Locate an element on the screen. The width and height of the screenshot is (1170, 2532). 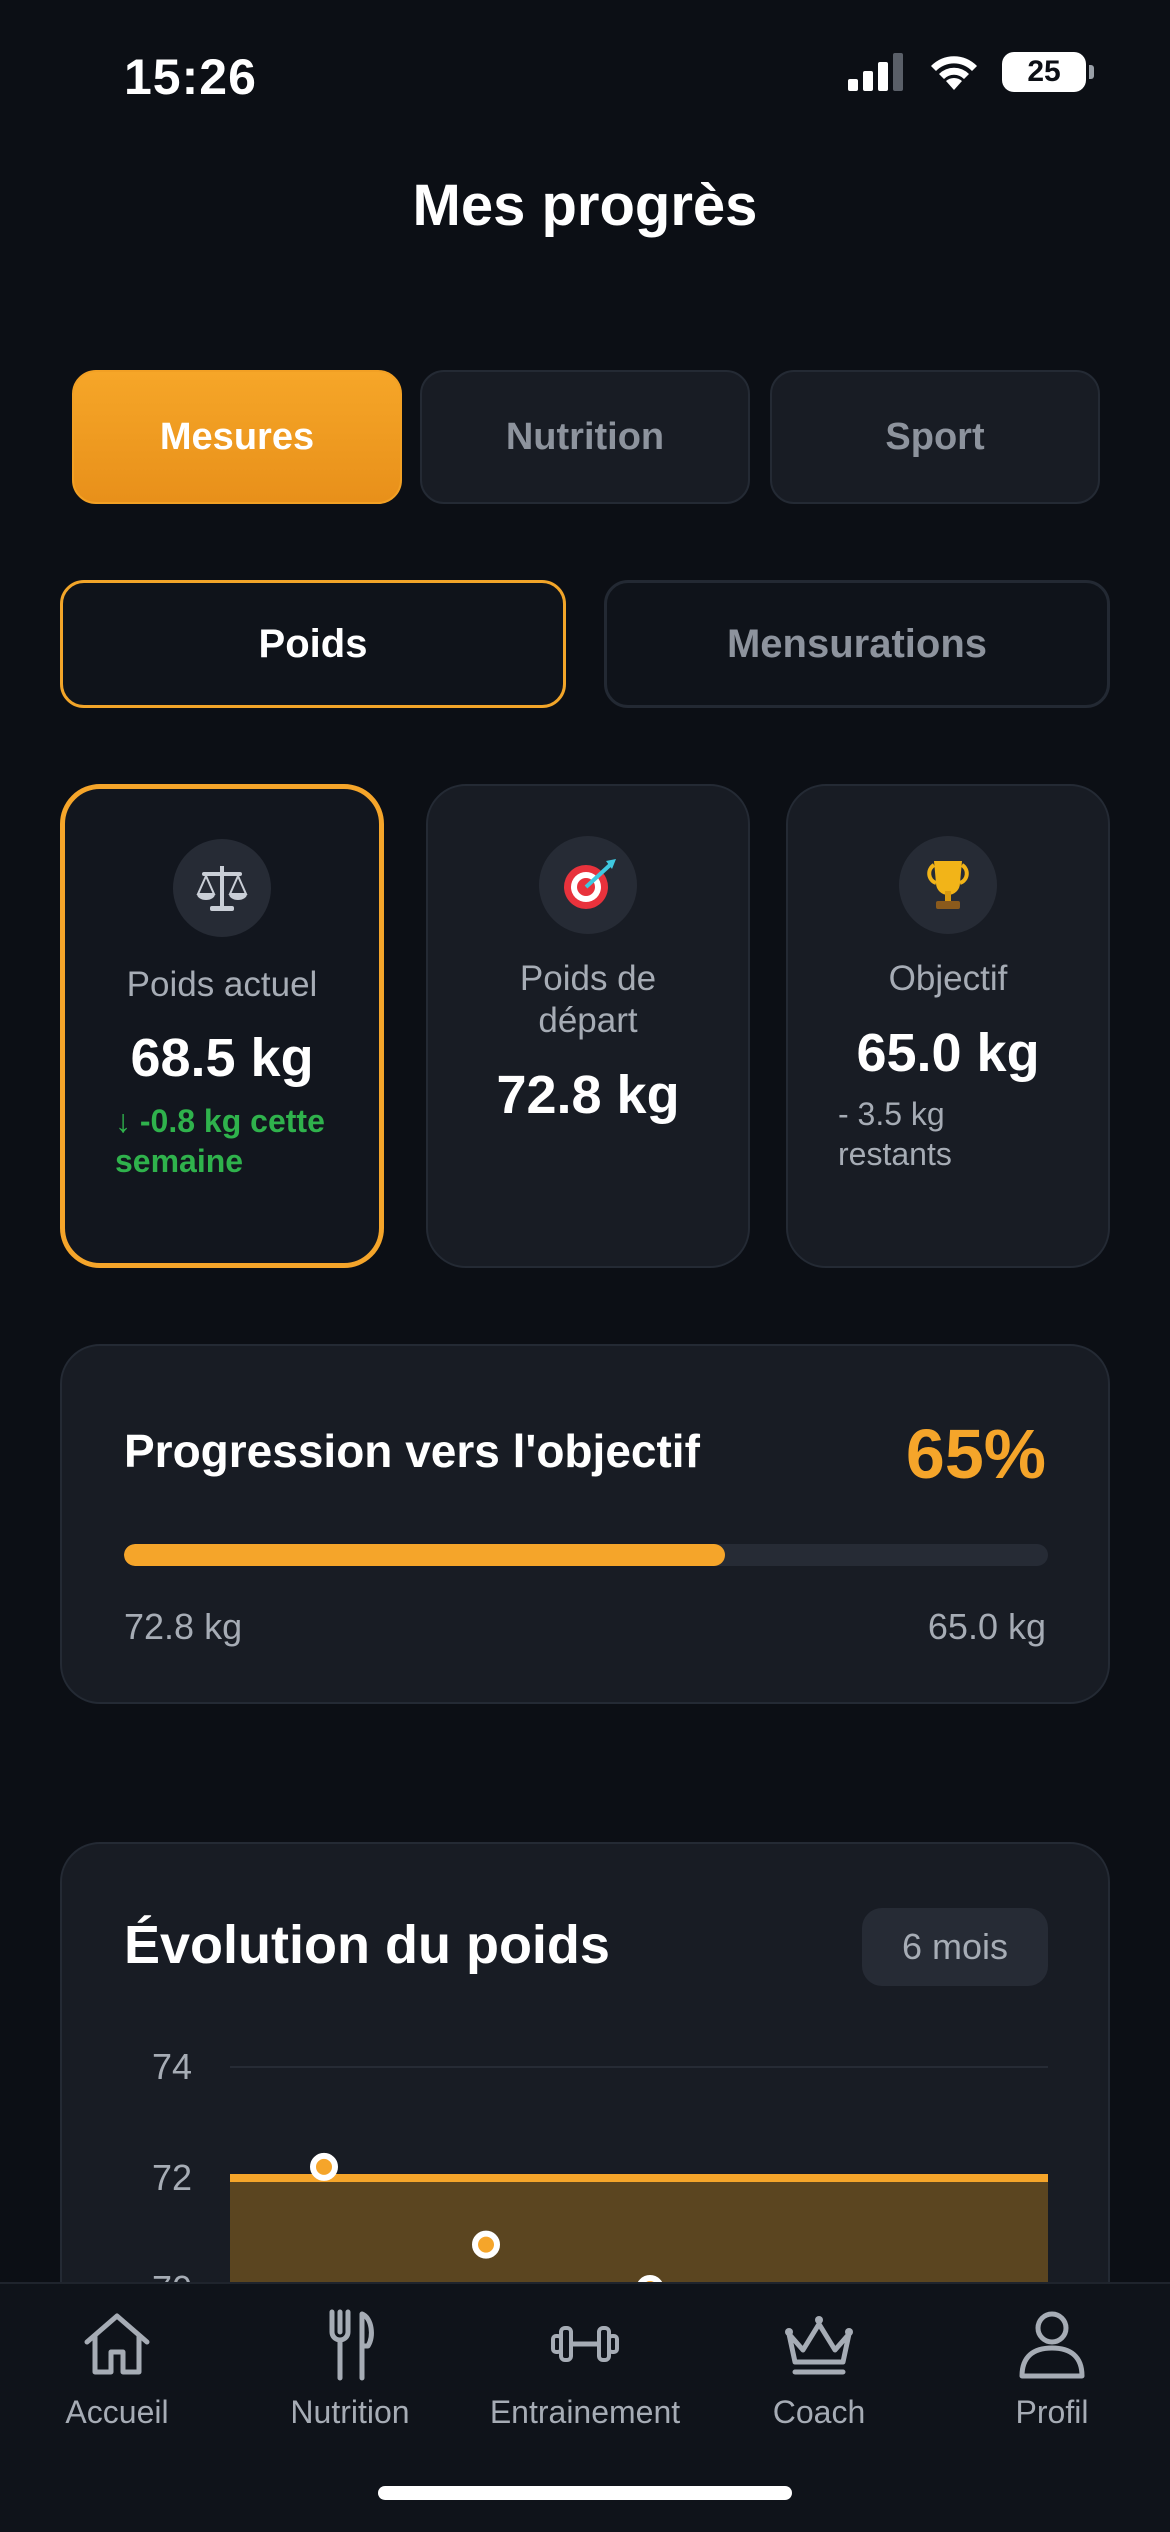
remaining-weight: - 3.5 kg restants is located at coordinates (895, 1134).